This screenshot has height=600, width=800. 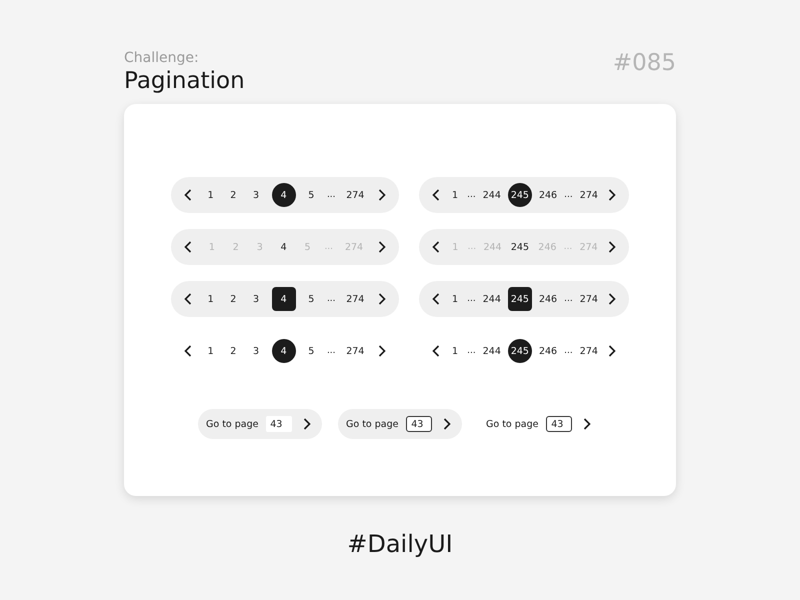 I want to click on challenge-number: #085, so click(x=644, y=63).